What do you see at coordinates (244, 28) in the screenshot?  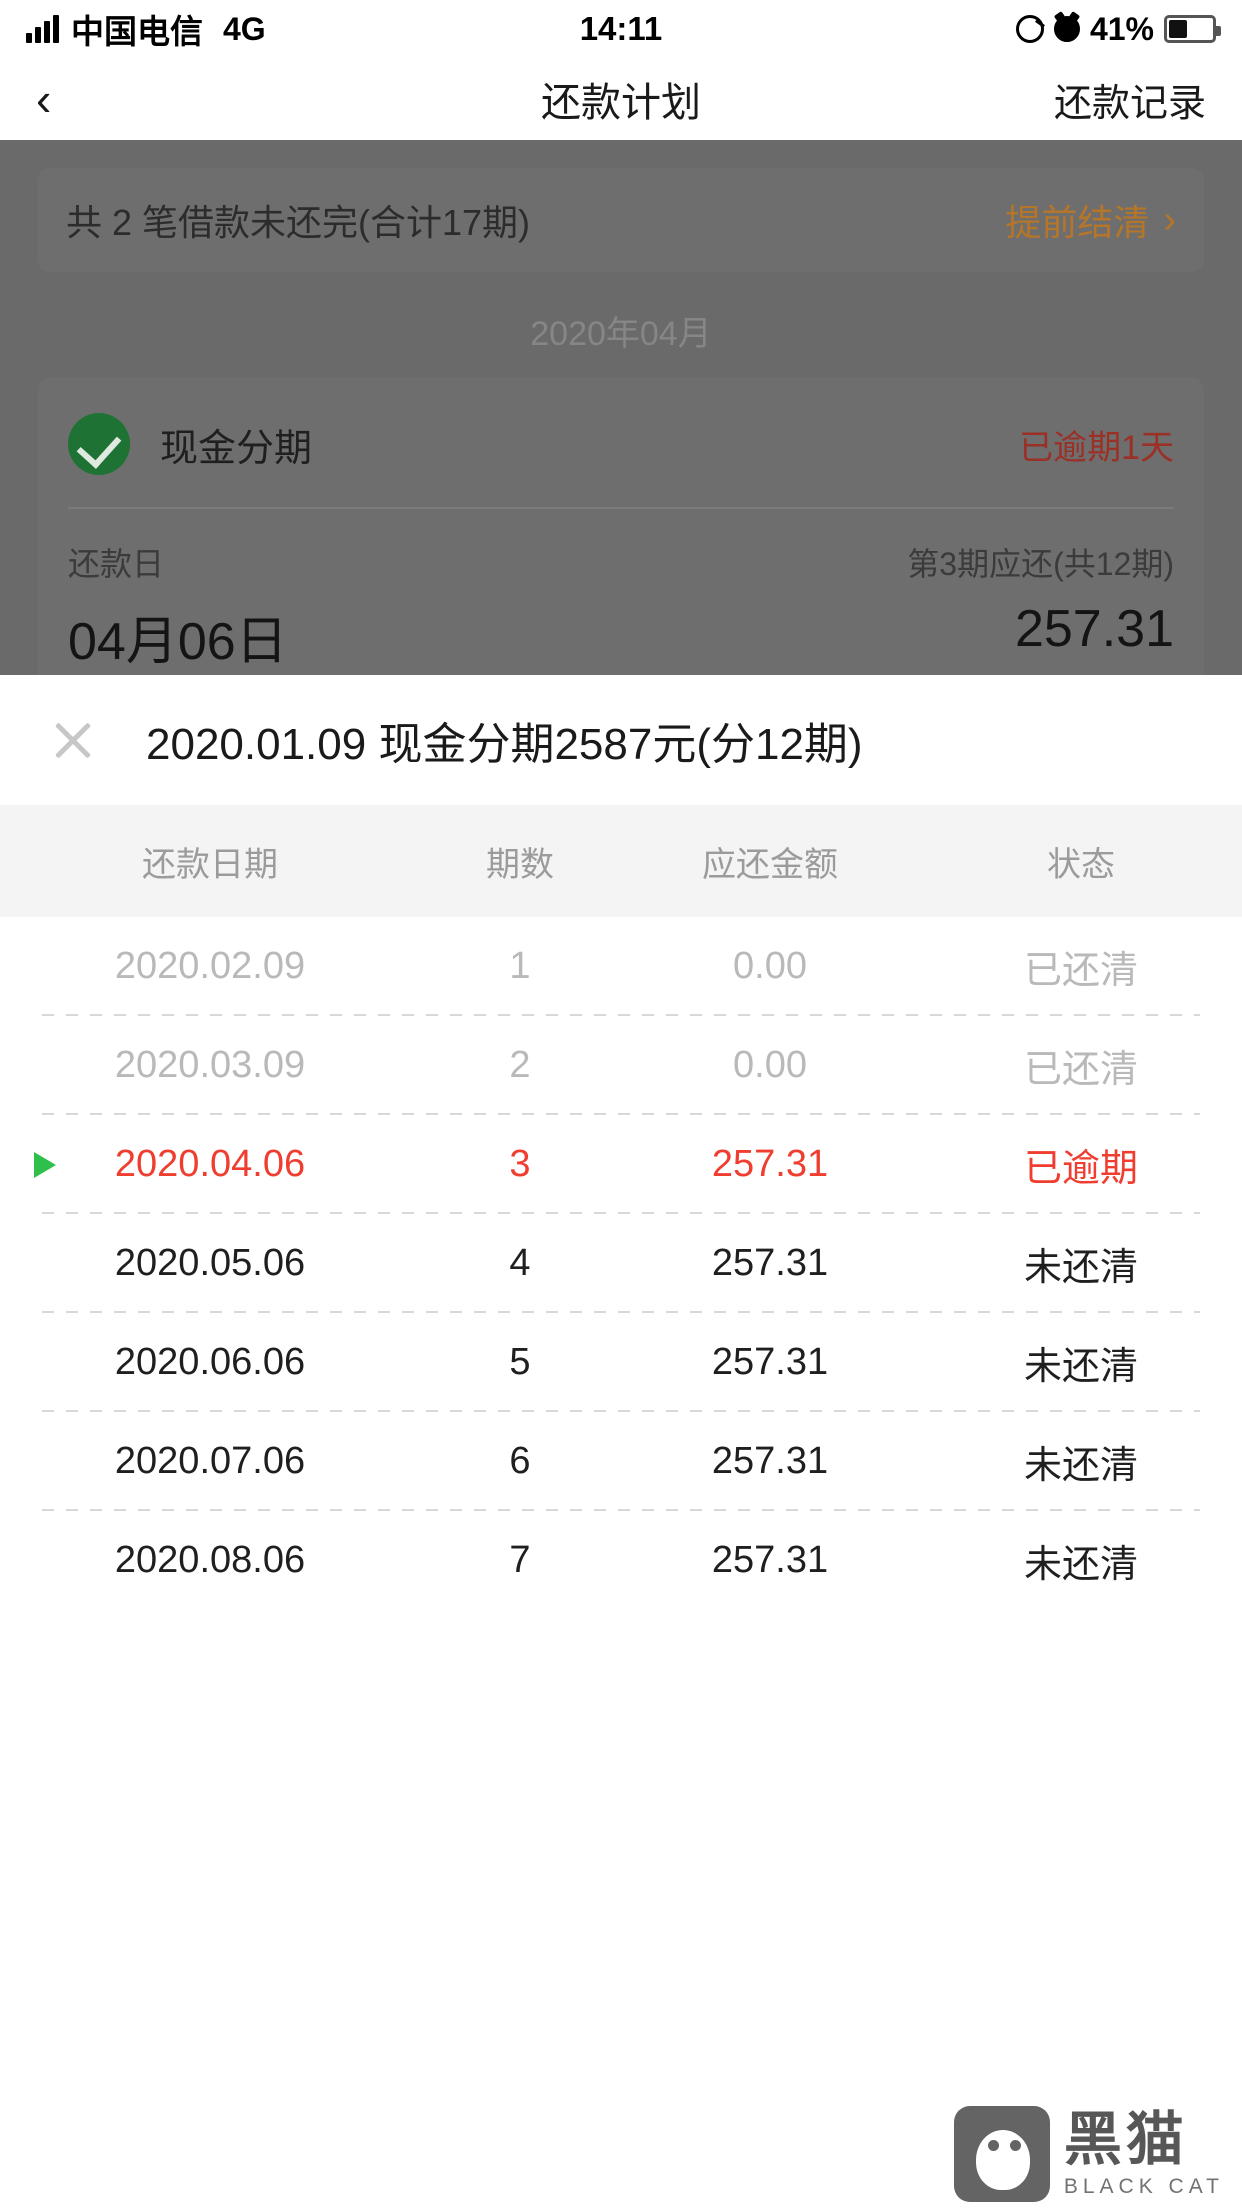 I see `network-type-label: 4G` at bounding box center [244, 28].